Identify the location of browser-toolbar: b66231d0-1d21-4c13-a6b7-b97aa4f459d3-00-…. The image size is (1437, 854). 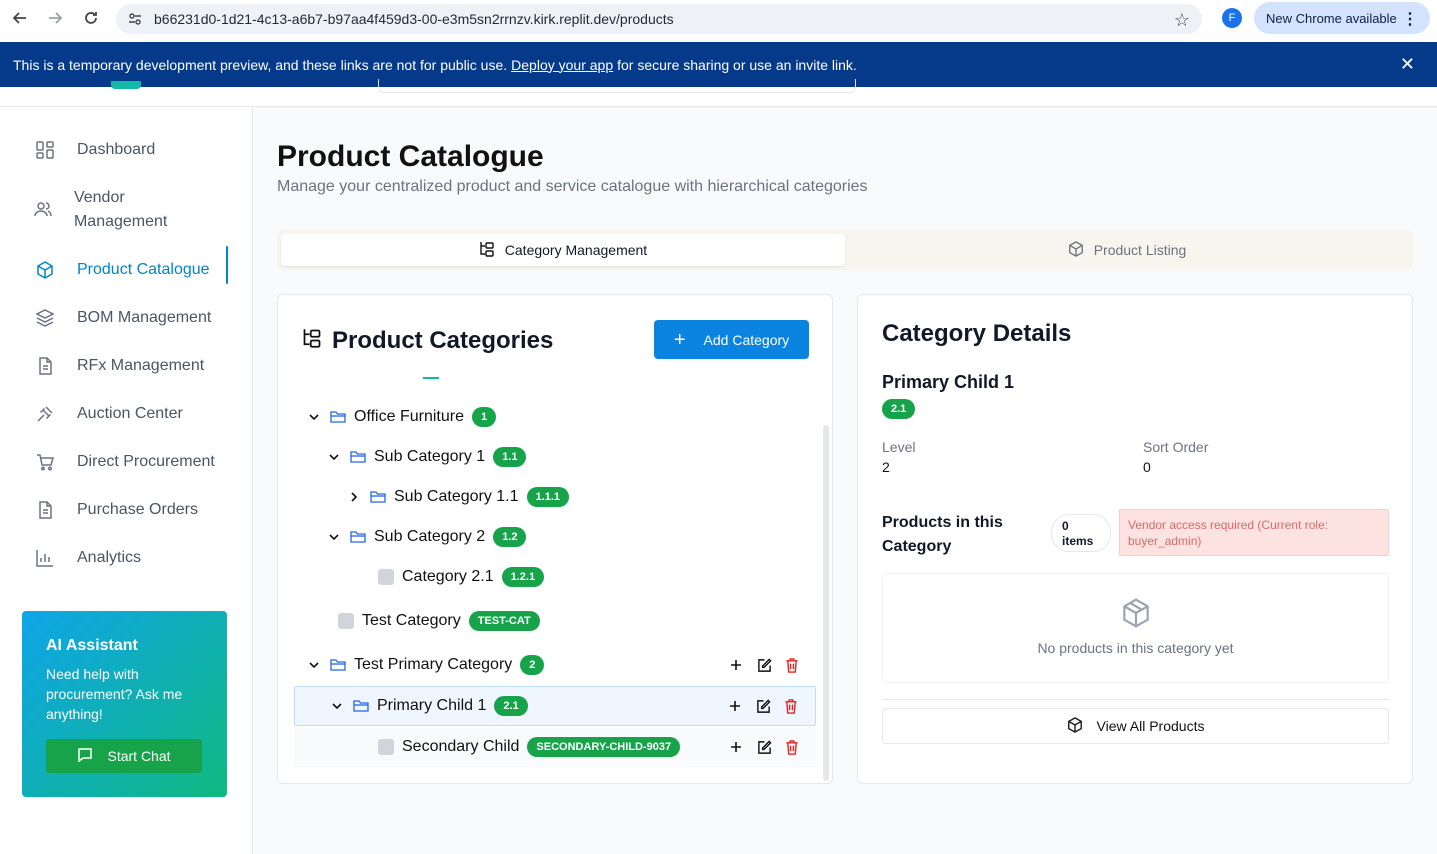
(718, 21).